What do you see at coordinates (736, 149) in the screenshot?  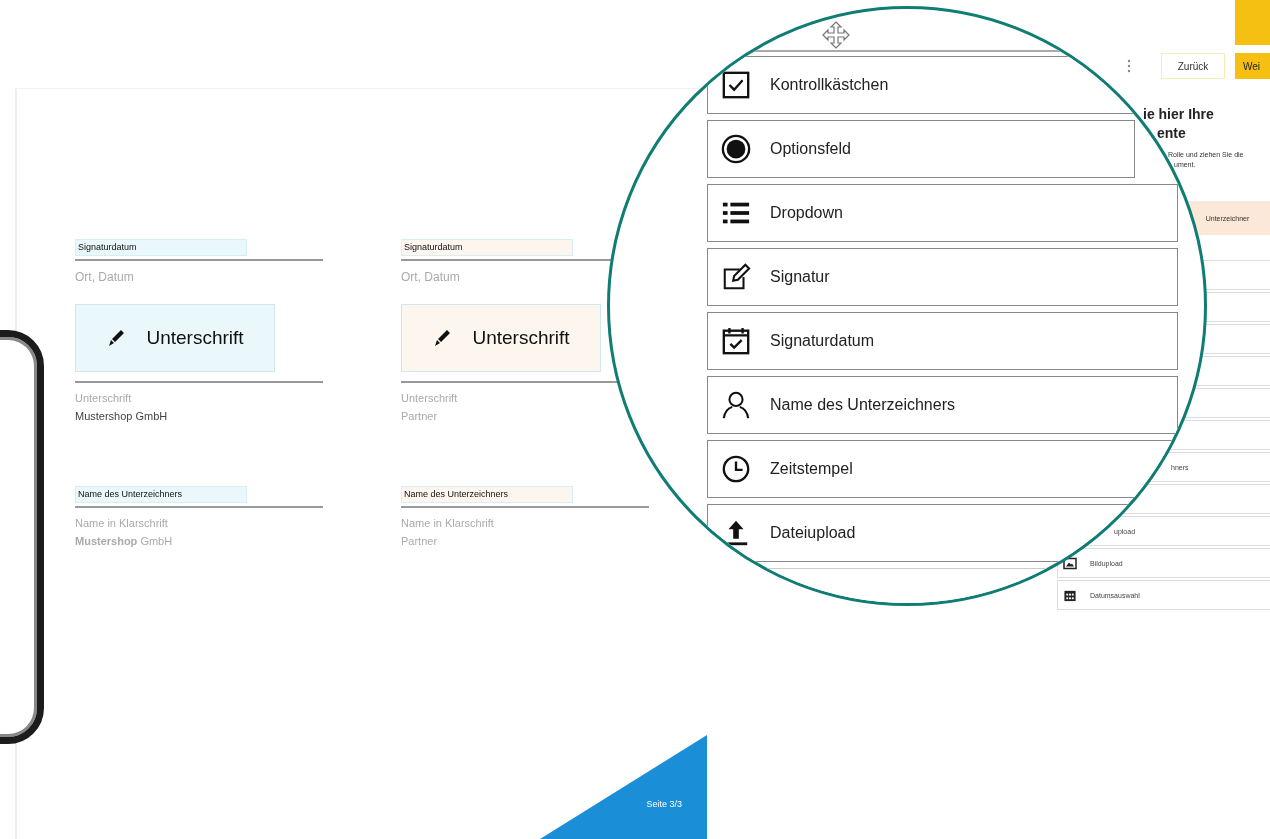 I see `radio-icon` at bounding box center [736, 149].